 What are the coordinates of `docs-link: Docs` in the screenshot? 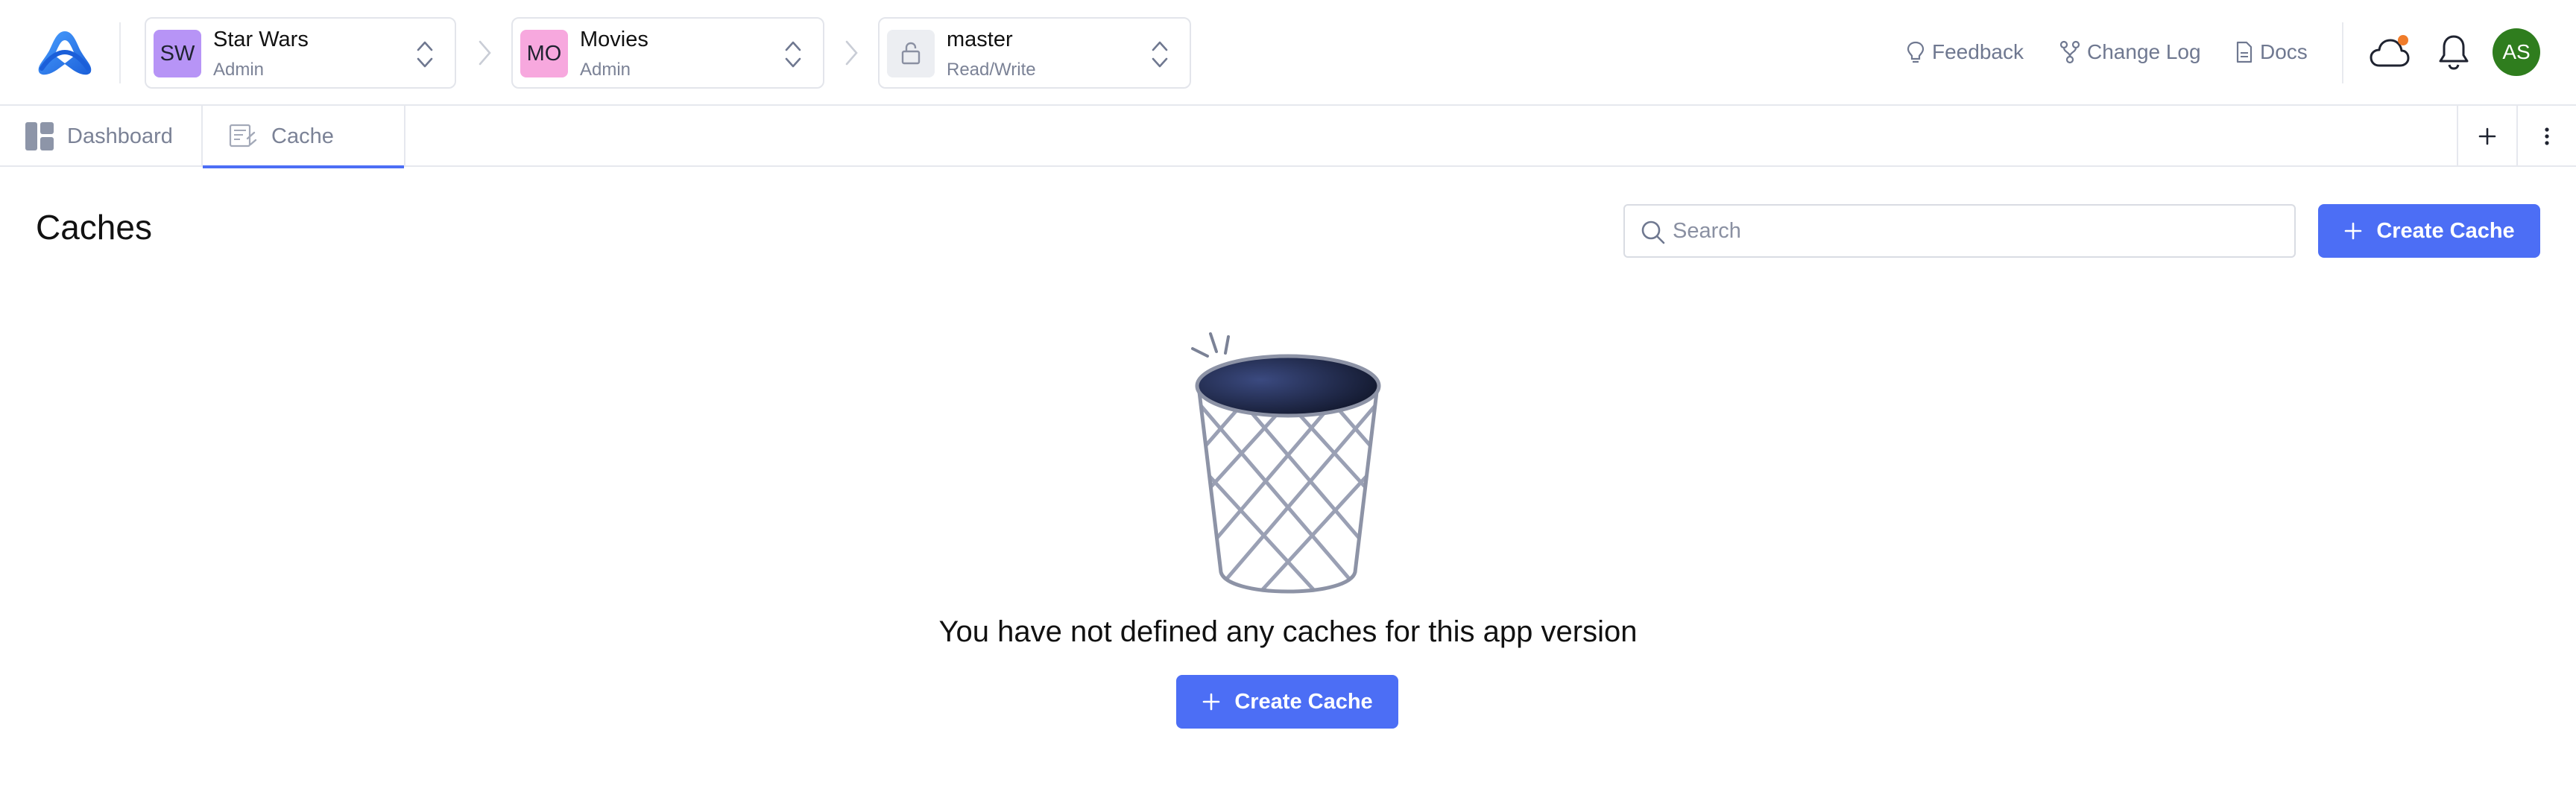 It's located at (2271, 52).